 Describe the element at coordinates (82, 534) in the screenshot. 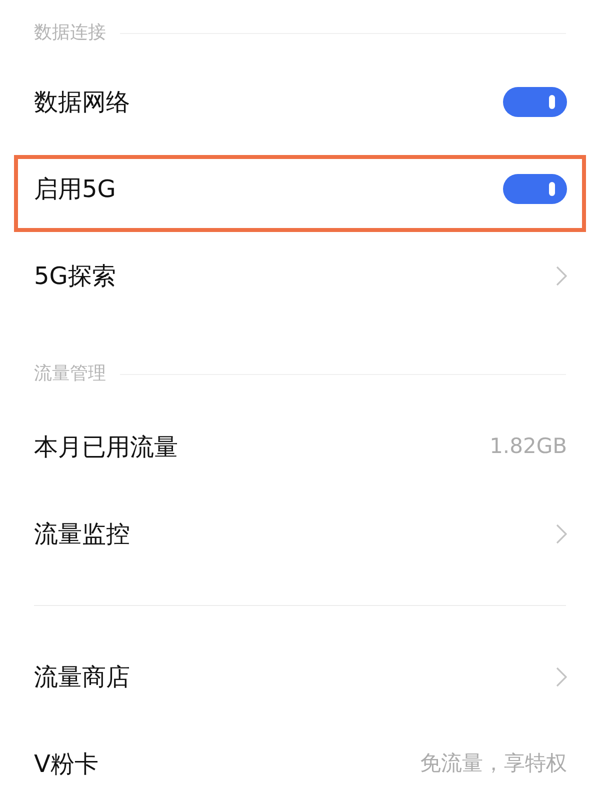

I see `setting-label: 流量监控` at that location.